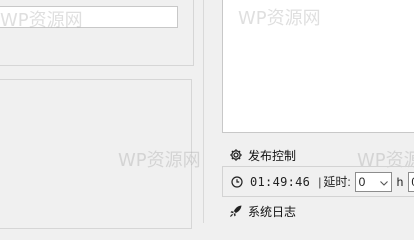 This screenshot has width=414, height=240. I want to click on publish-control-row: 01:49:46 | 延时: 0 h 0, so click(318, 181).